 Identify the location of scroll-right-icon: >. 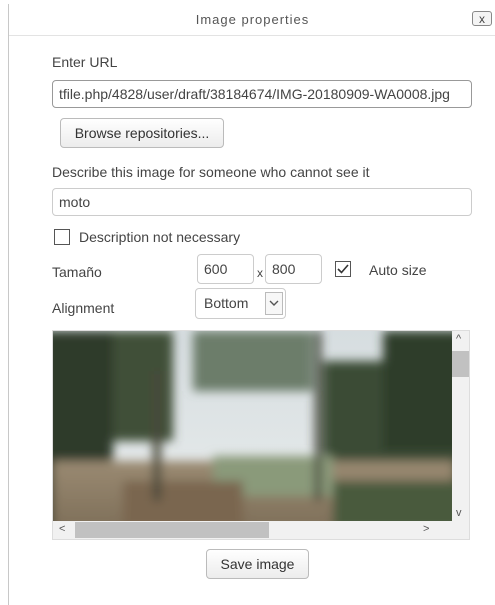
(426, 529).